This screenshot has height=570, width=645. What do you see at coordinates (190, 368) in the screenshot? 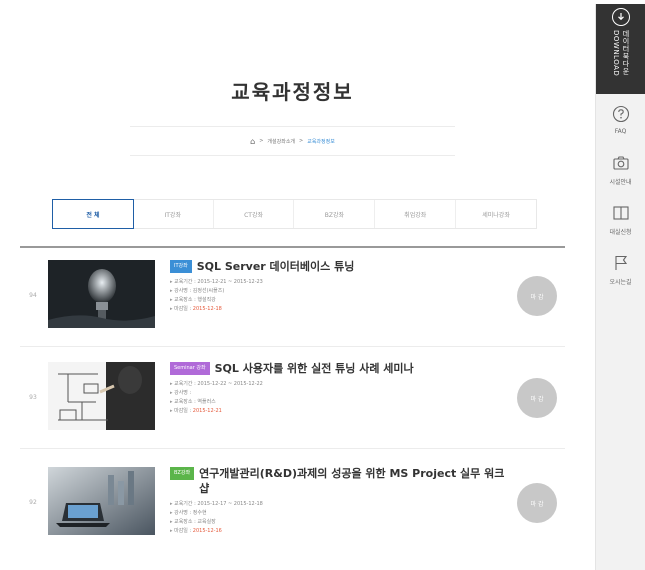
I see `category-badge: Seminar 강좌` at bounding box center [190, 368].